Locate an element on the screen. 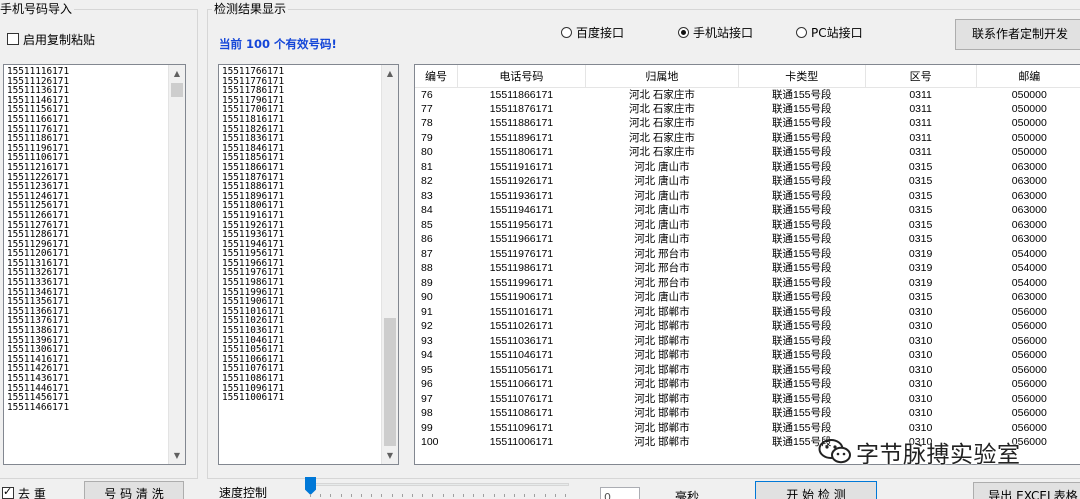 The height and width of the screenshot is (499, 1080). cell-id: 88 is located at coordinates (427, 268).